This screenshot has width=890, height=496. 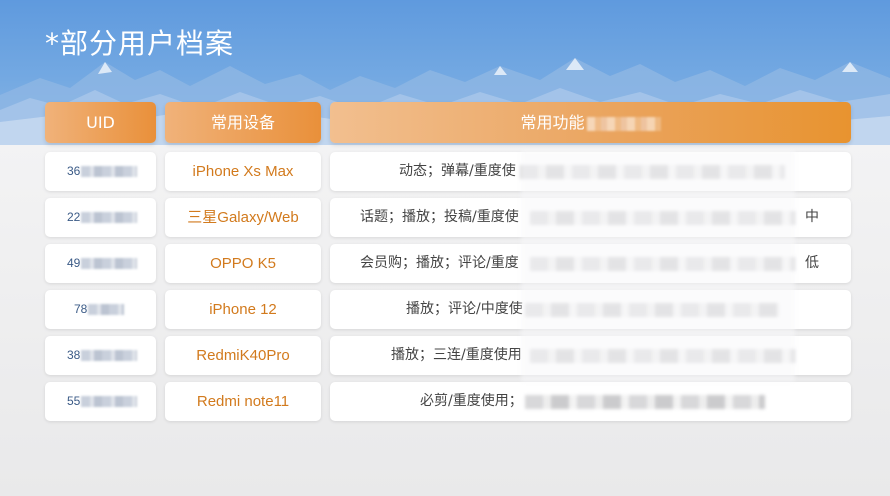 I want to click on uid-cell: 55, so click(x=100, y=401).